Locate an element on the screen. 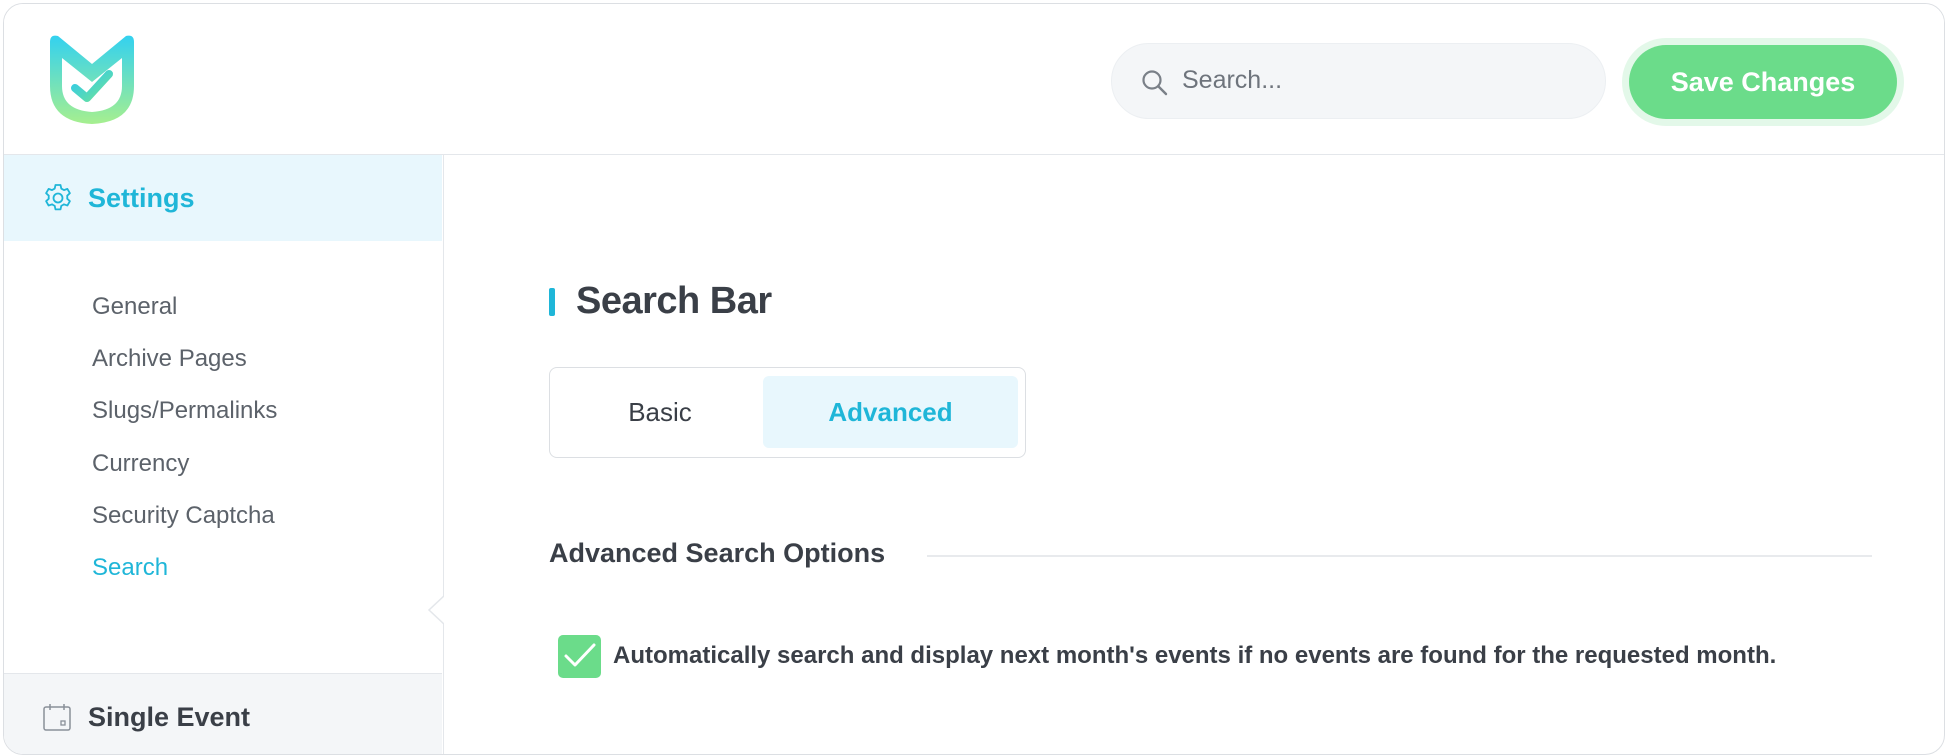  sidebar-section-label: Settings is located at coordinates (141, 198).